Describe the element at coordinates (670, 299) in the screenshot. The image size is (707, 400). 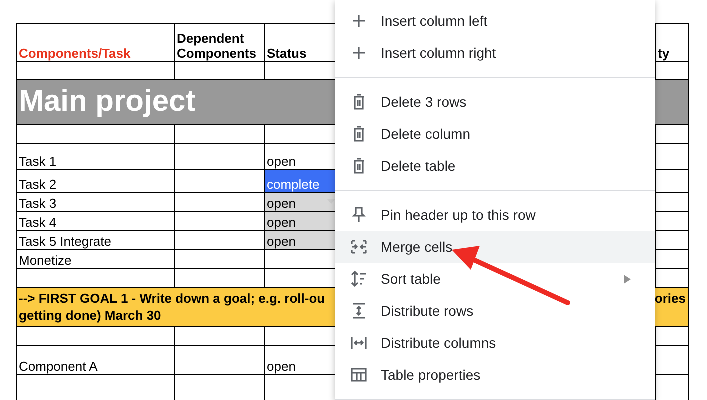
I see `goal-text: ories` at that location.